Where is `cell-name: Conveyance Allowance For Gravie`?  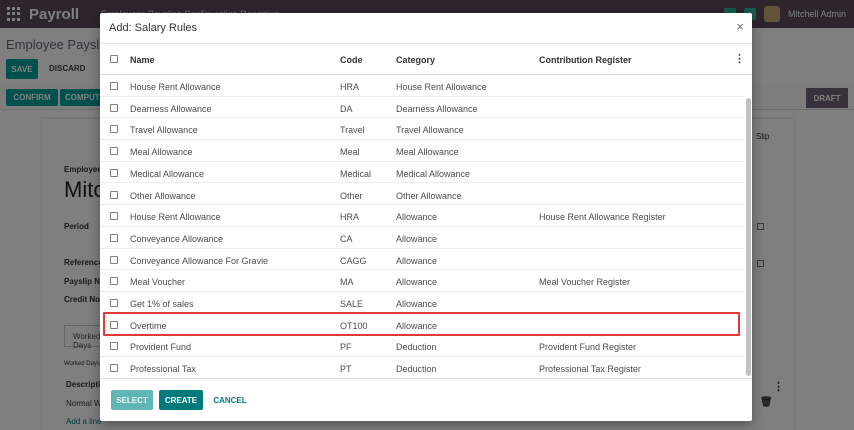 cell-name: Conveyance Allowance For Gravie is located at coordinates (199, 260).